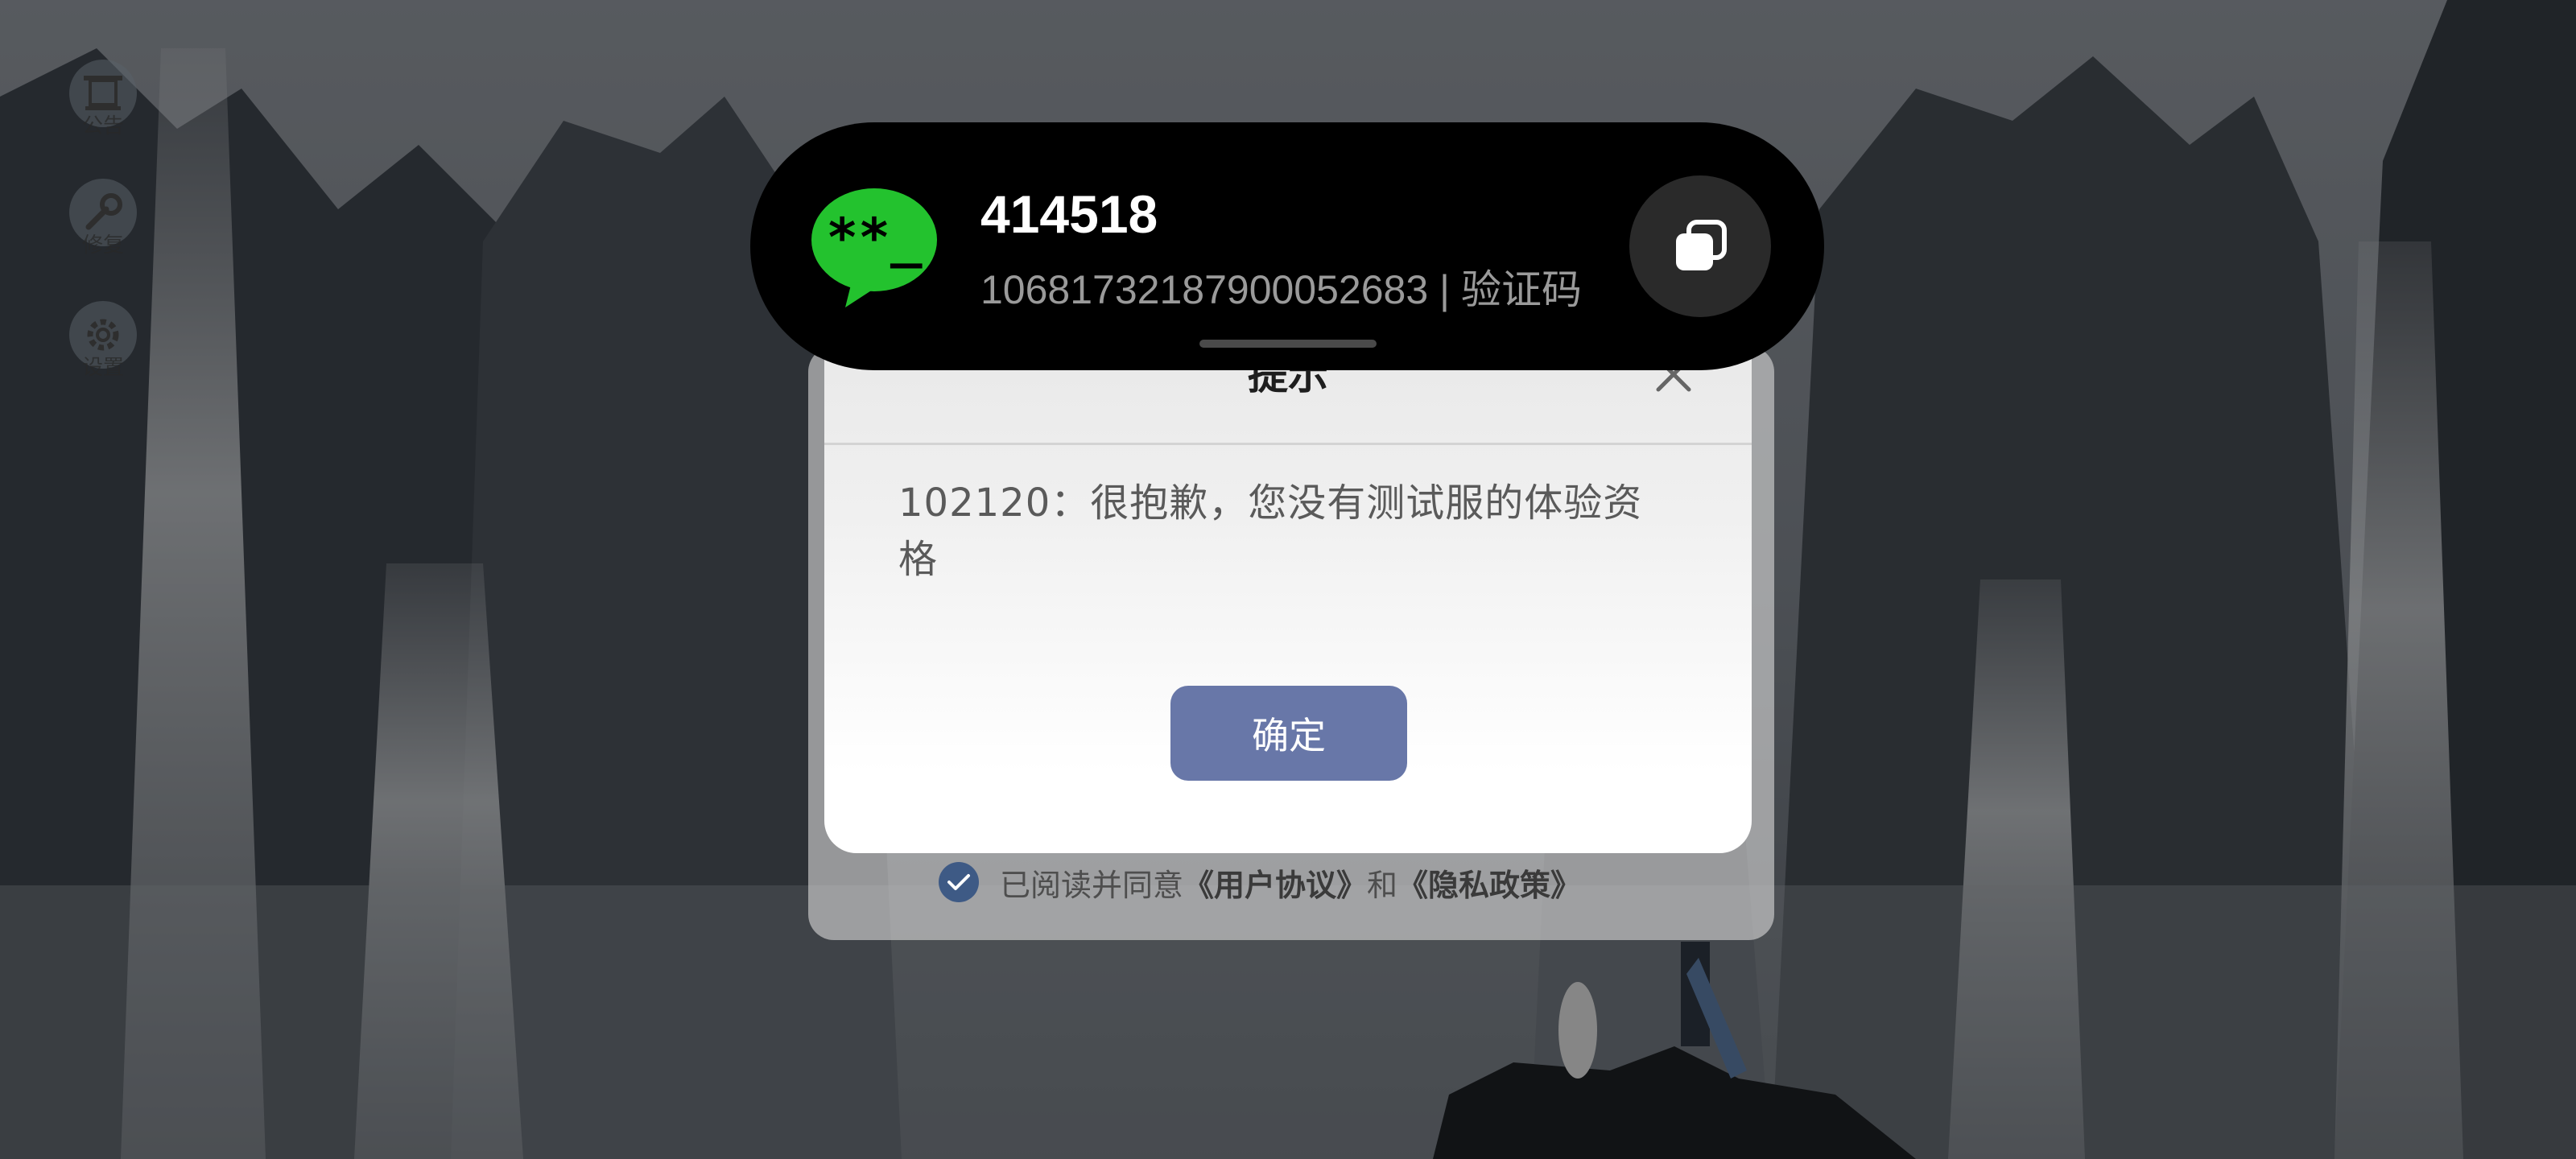 The image size is (2576, 1159). What do you see at coordinates (1069, 214) in the screenshot?
I see `verification-code: 414518` at bounding box center [1069, 214].